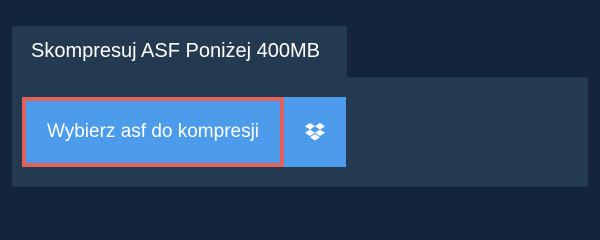  I want to click on select-file-label: Wybierz asf do kompresji, so click(153, 131).